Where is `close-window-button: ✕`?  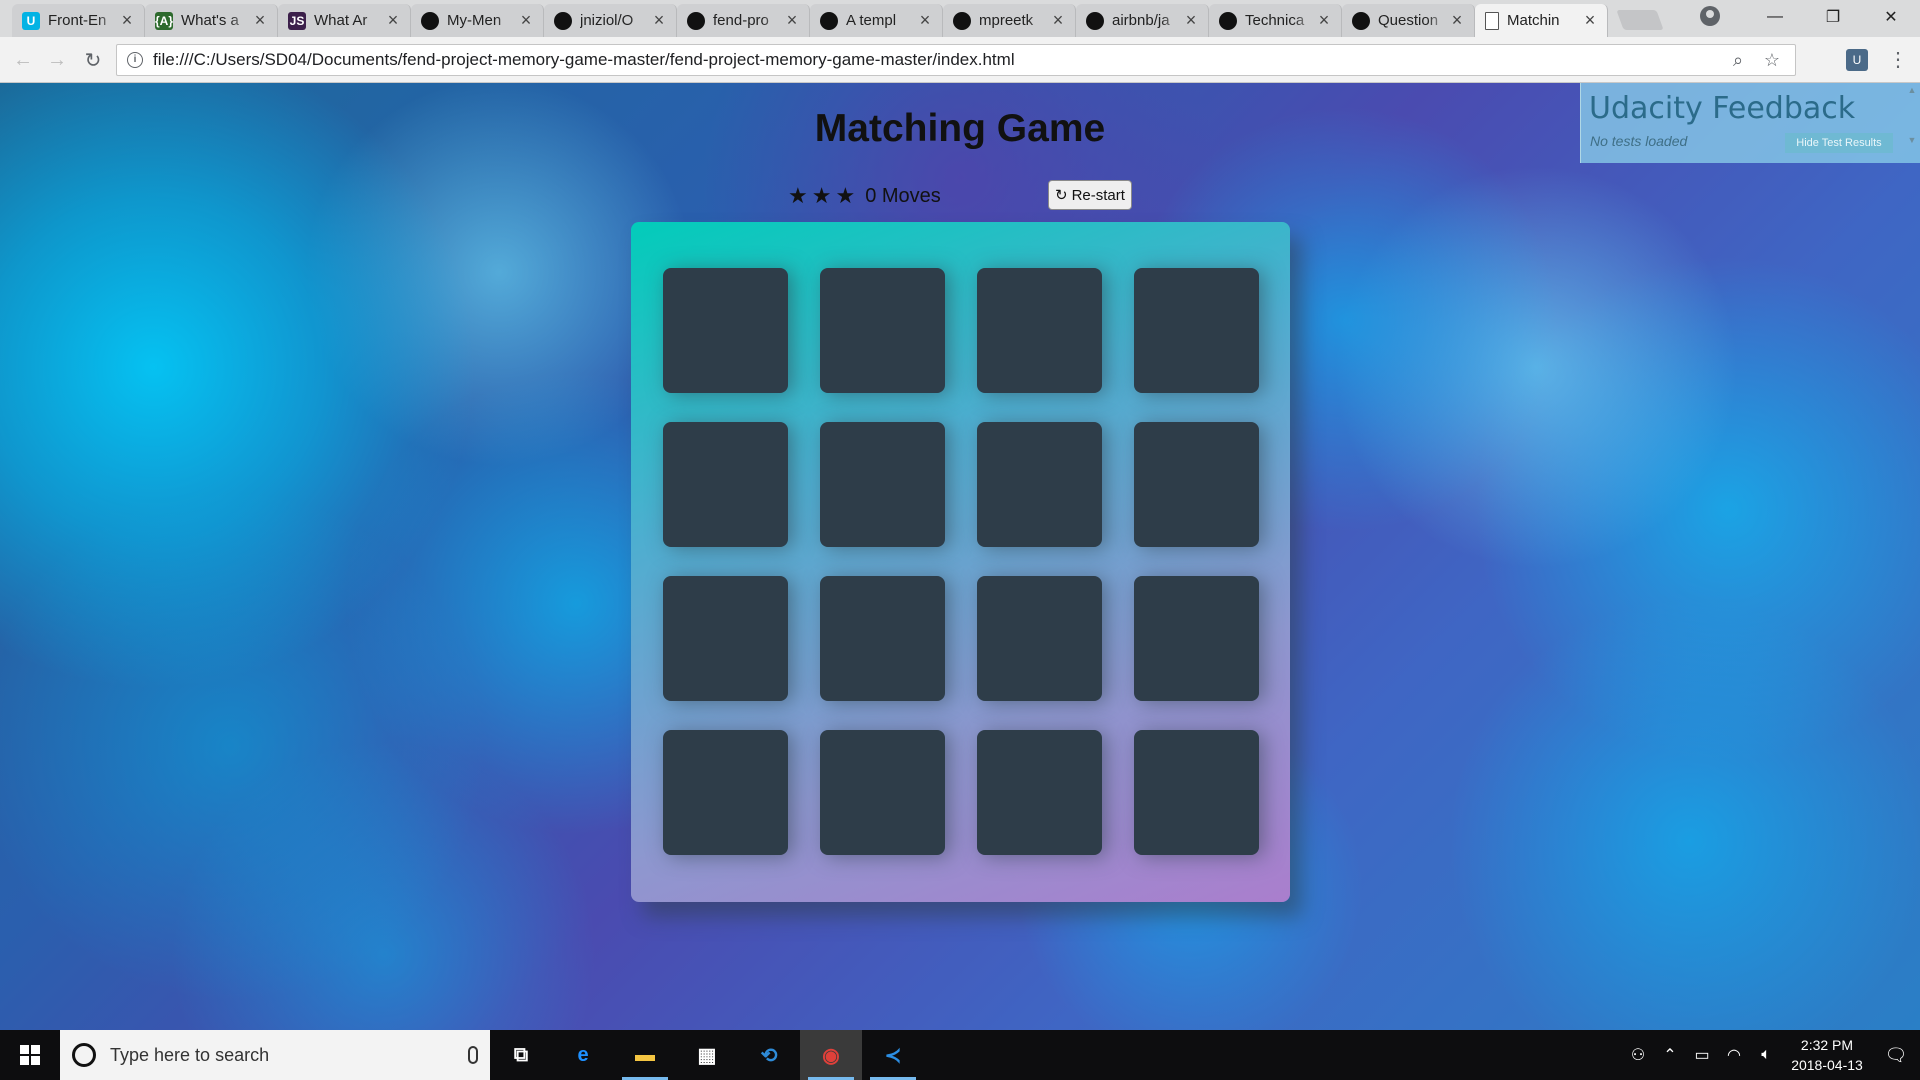 close-window-button: ✕ is located at coordinates (1891, 17).